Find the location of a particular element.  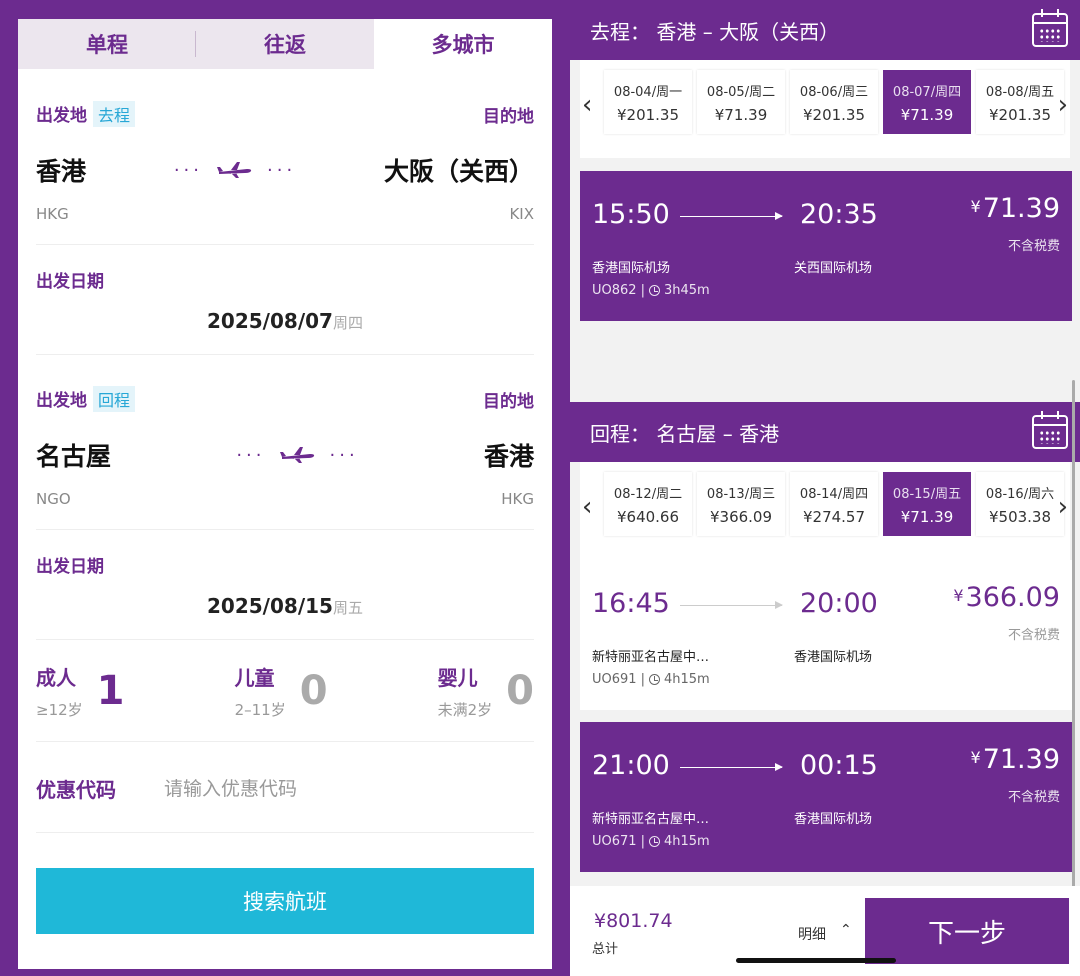

adult-age: ≥12岁 is located at coordinates (59, 710).